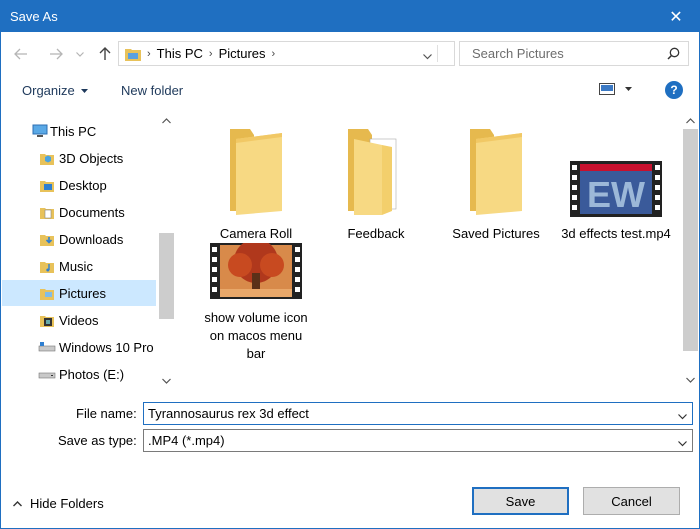  I want to click on sidebar-item-label: Pictures, so click(82, 293).